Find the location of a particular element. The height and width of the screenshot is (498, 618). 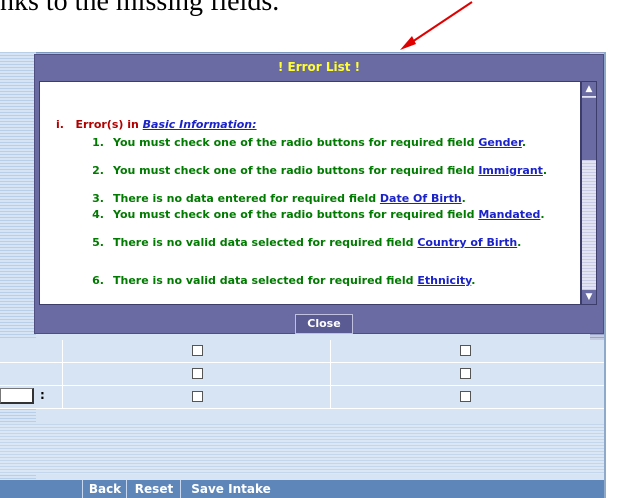

scroll-down-icon: ▼ is located at coordinates (589, 297).